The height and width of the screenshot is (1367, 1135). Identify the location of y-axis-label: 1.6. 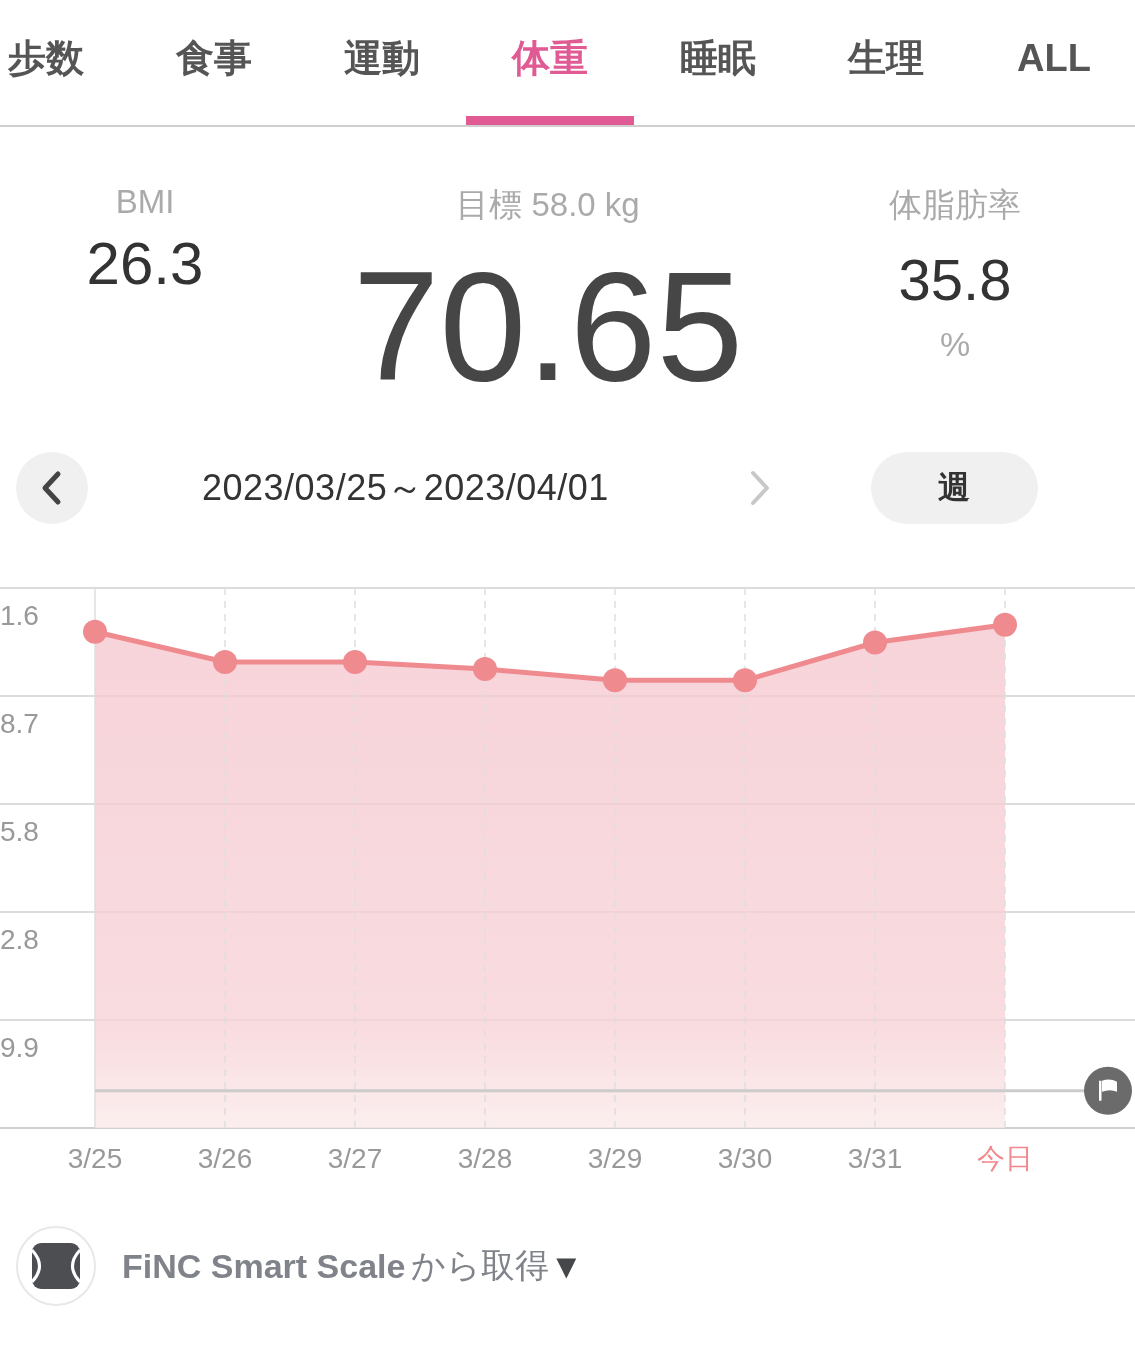
(19, 615).